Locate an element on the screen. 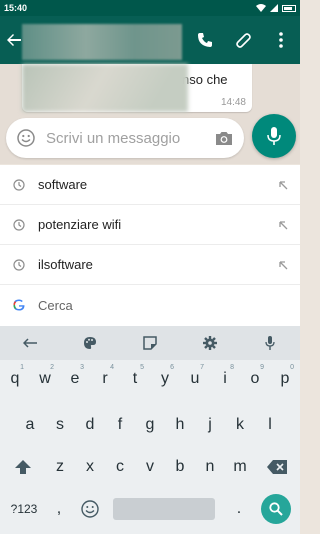 This screenshot has height=534, width=320. shift-key is located at coordinates (23, 467).